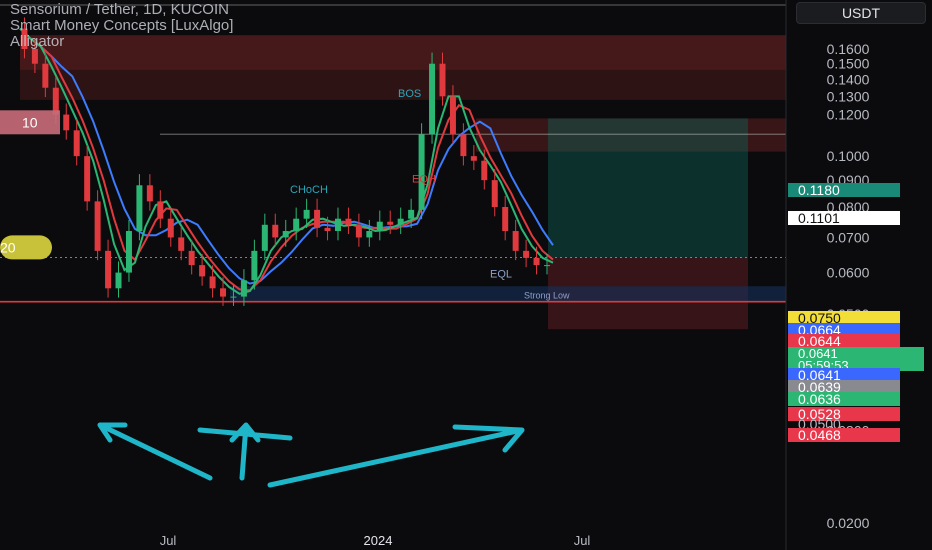 Image resolution: width=932 pixels, height=550 pixels. I want to click on y-tick-label: 0.1300, so click(848, 96).